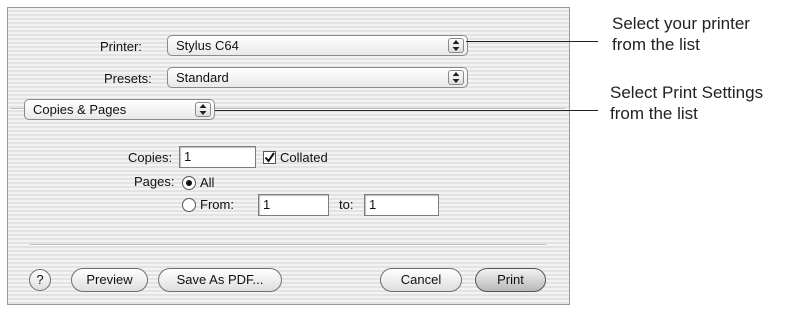  Describe the element at coordinates (421, 280) in the screenshot. I see `cancel-button: Cancel` at that location.